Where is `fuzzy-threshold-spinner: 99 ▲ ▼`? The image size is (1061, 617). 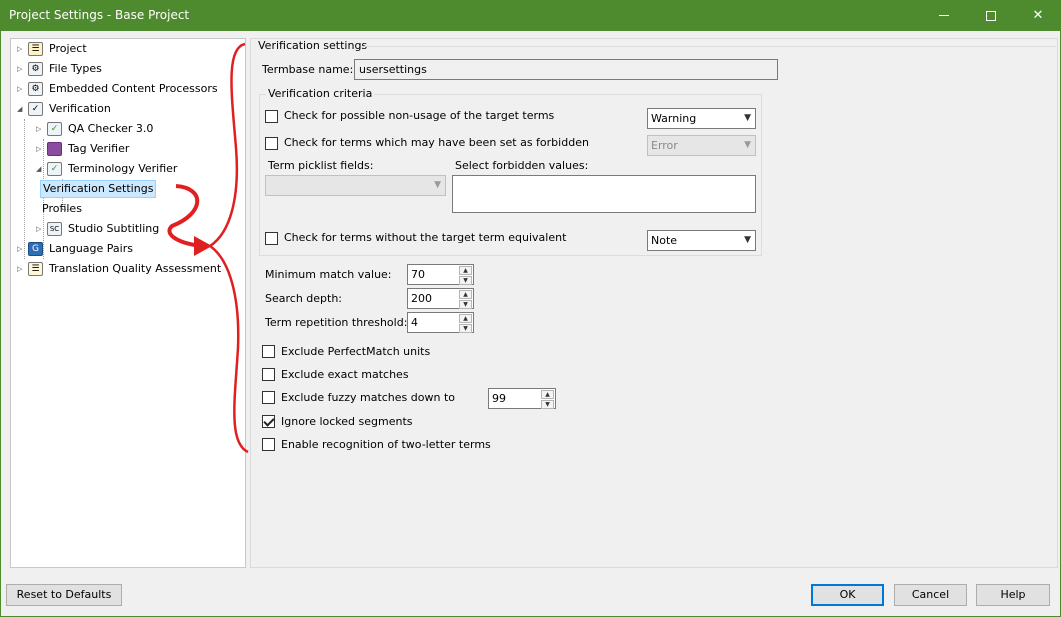
fuzzy-threshold-spinner: 99 ▲ ▼ is located at coordinates (522, 398).